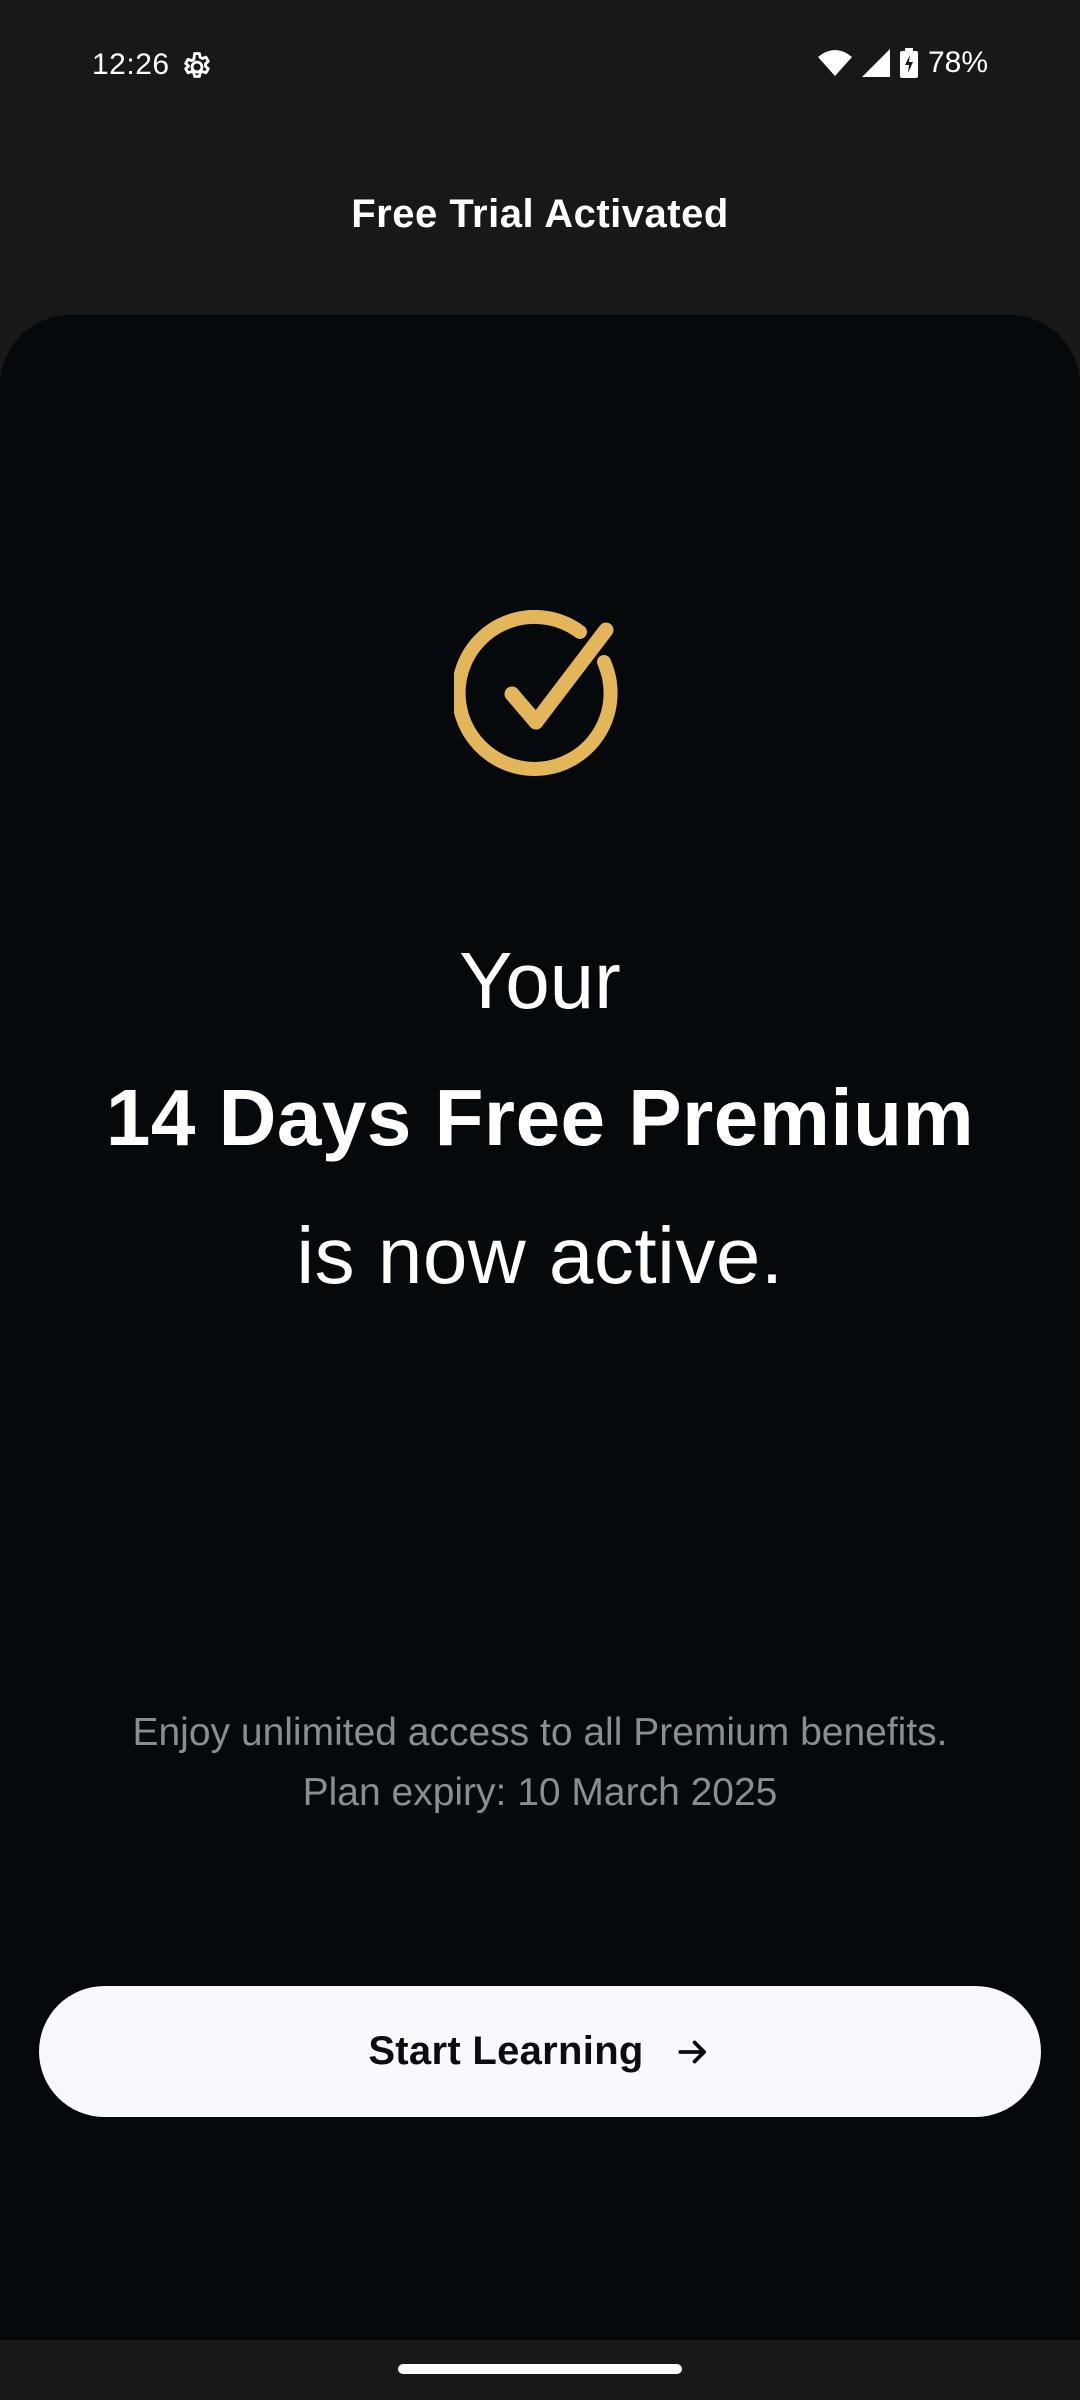 This screenshot has height=2400, width=1080. What do you see at coordinates (536, 693) in the screenshot?
I see `check-circle-icon` at bounding box center [536, 693].